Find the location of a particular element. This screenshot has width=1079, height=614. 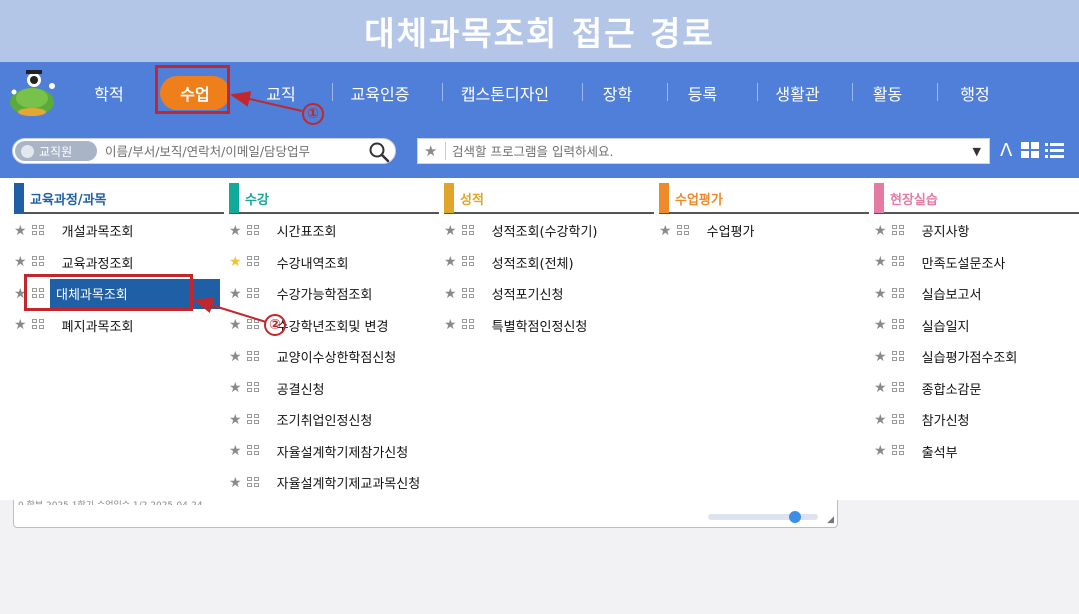

menu-item: ★ 공지사항 is located at coordinates (976, 231).